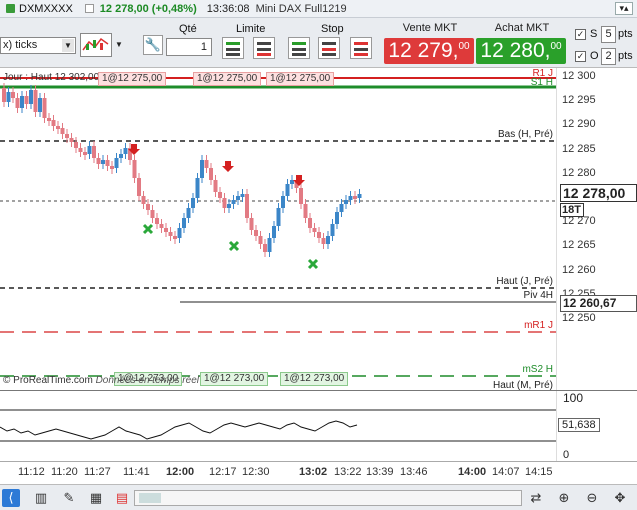 This screenshot has width=637, height=510. I want to click on limit-sell-button, so click(264, 48).